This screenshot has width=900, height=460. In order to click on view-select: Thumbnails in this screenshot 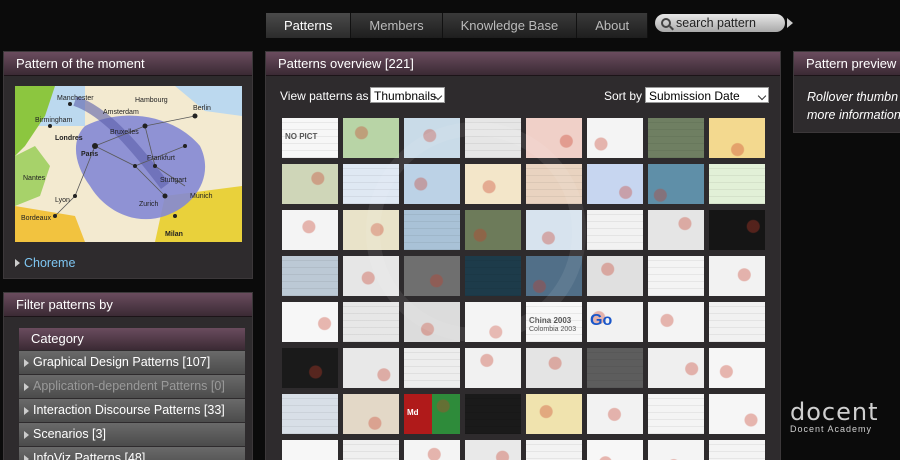, I will do `click(407, 95)`.